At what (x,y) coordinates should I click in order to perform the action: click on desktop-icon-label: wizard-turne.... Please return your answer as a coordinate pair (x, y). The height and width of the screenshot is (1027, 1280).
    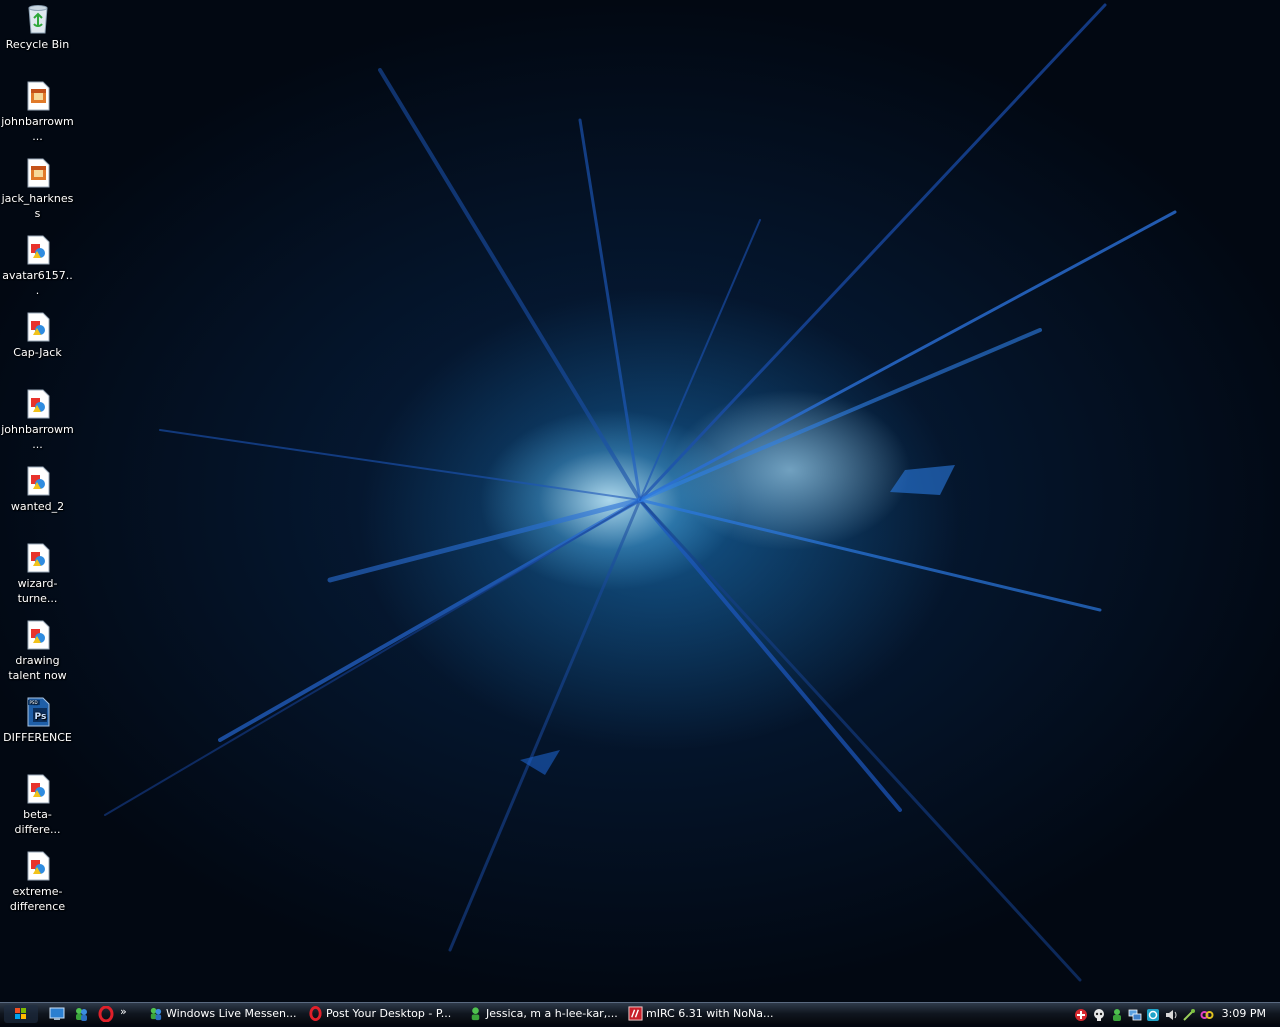
    Looking at the image, I should click on (37, 591).